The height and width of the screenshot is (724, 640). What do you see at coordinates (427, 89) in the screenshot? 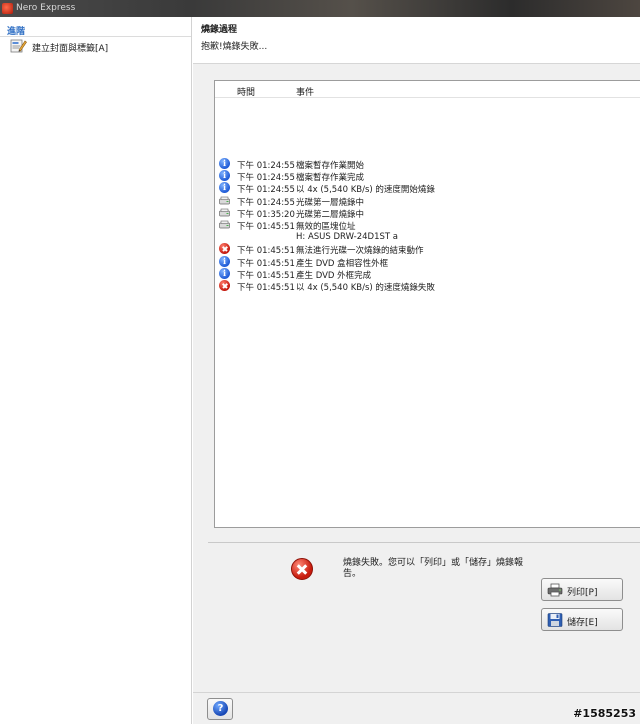
I see `log-header: 時間 事件` at bounding box center [427, 89].